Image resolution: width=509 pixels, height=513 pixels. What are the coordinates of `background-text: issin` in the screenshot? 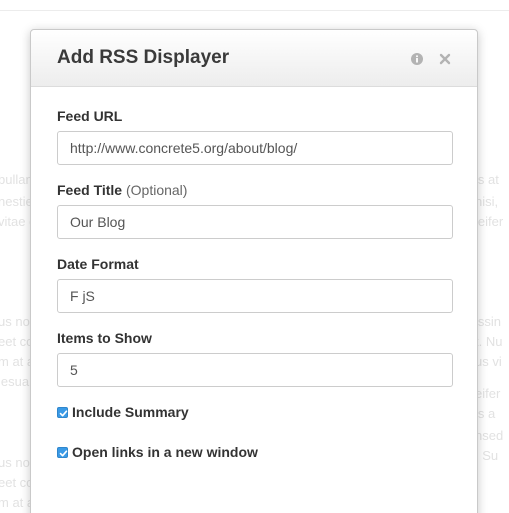 It's located at (488, 321).